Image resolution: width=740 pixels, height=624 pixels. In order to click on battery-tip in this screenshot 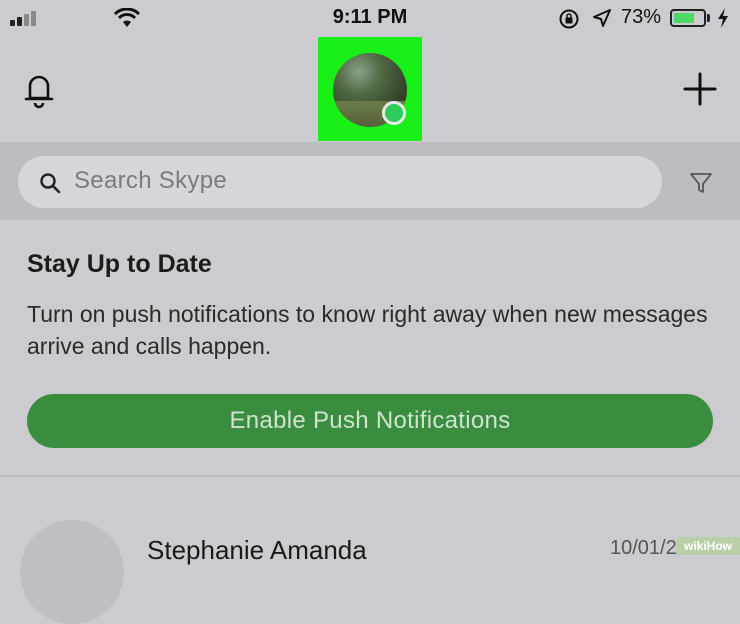, I will do `click(708, 18)`.